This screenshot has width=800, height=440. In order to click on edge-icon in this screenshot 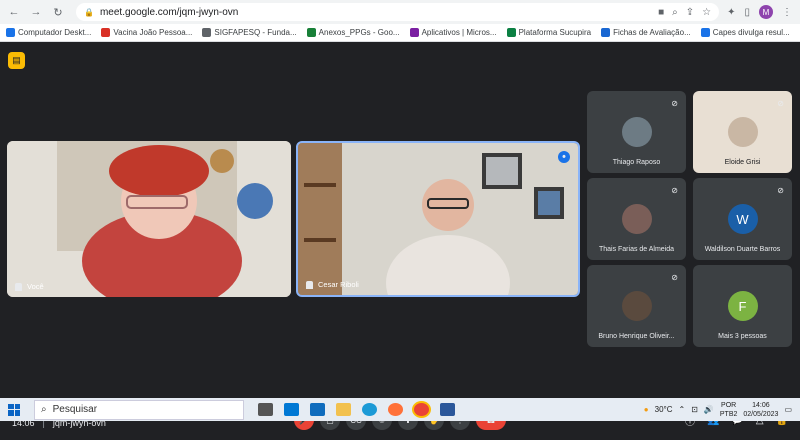, I will do `click(369, 409)`.